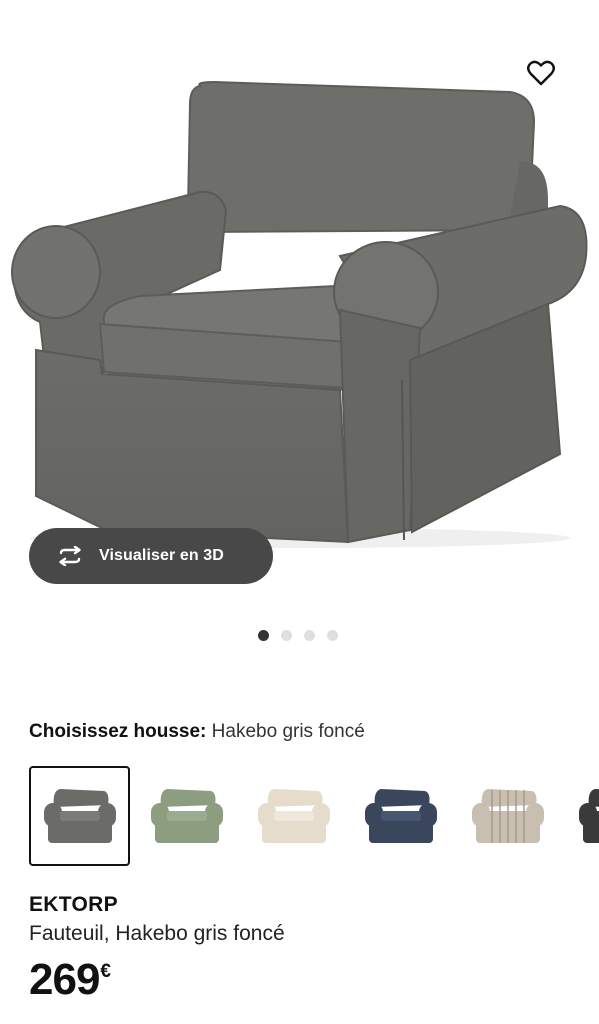  I want to click on product-brand: EKTORP, so click(73, 904).